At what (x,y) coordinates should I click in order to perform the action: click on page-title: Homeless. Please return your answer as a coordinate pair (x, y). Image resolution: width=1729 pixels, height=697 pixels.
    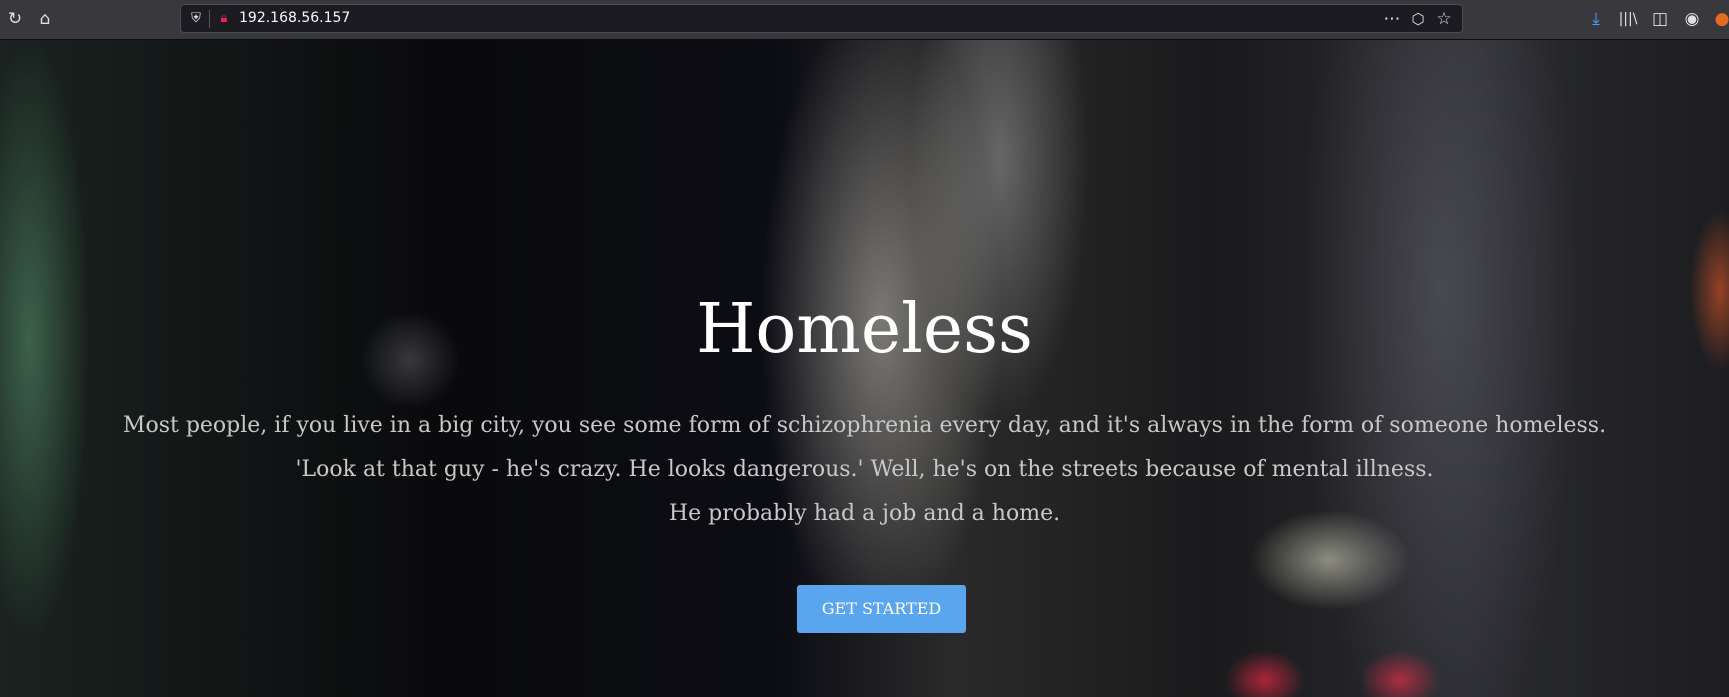
    Looking at the image, I should click on (864, 329).